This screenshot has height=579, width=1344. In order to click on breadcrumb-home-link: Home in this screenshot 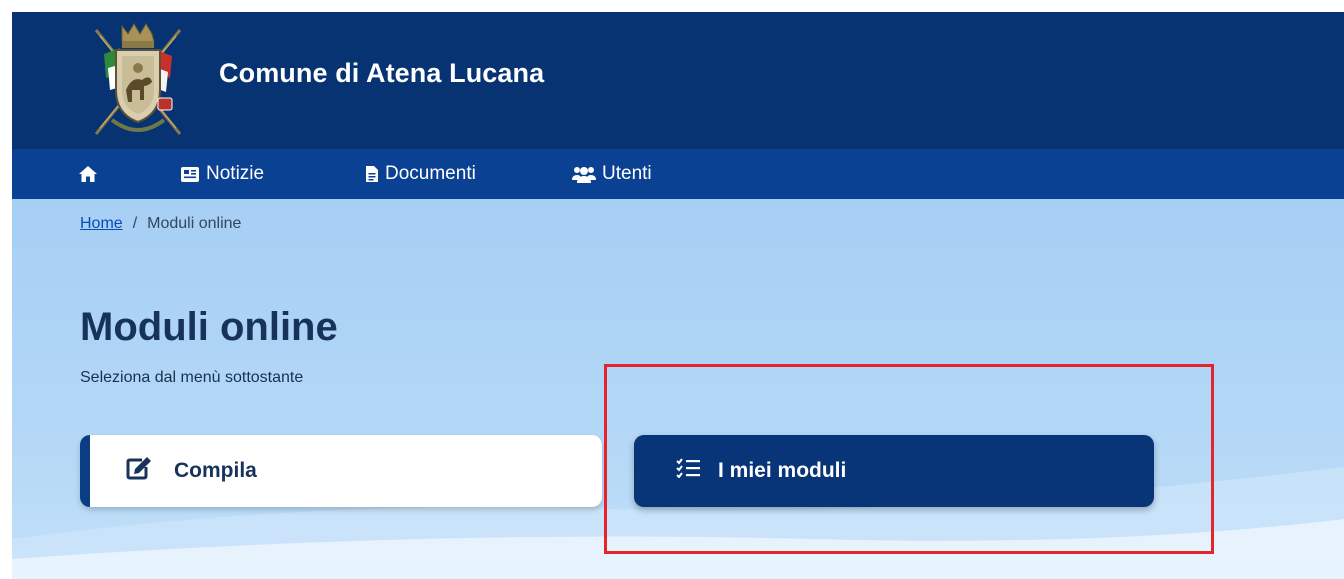, I will do `click(101, 223)`.